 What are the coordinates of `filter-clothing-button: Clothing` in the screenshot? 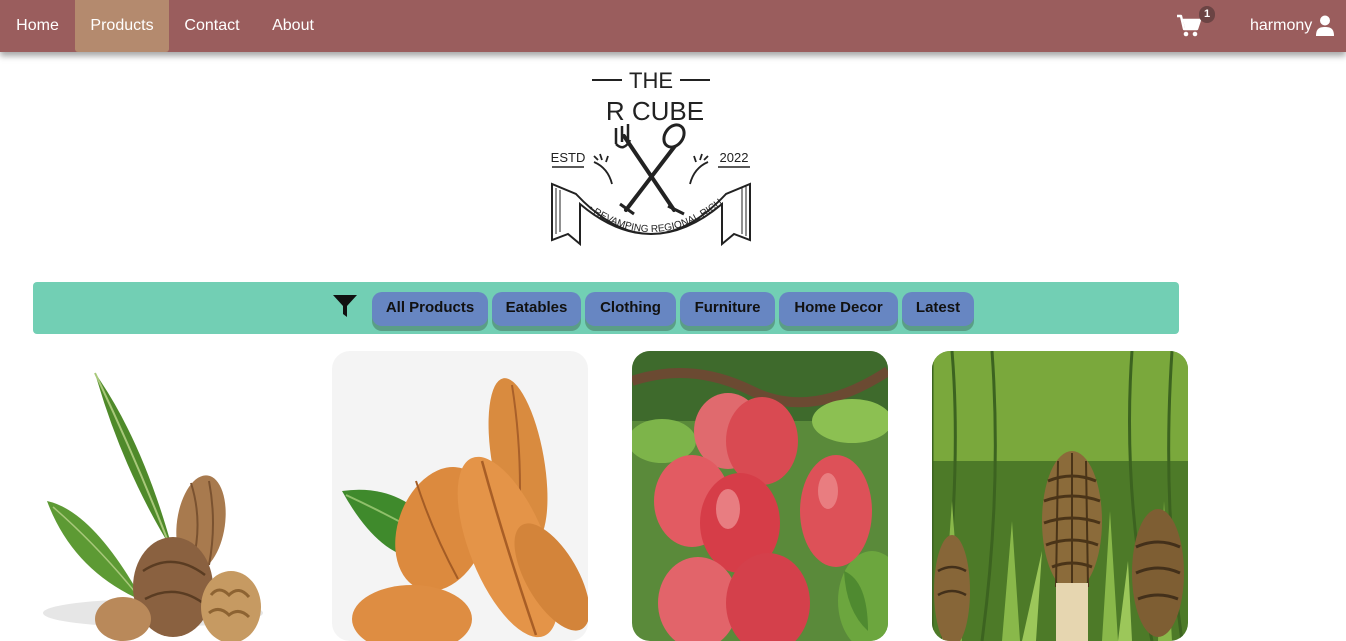 It's located at (630, 309).